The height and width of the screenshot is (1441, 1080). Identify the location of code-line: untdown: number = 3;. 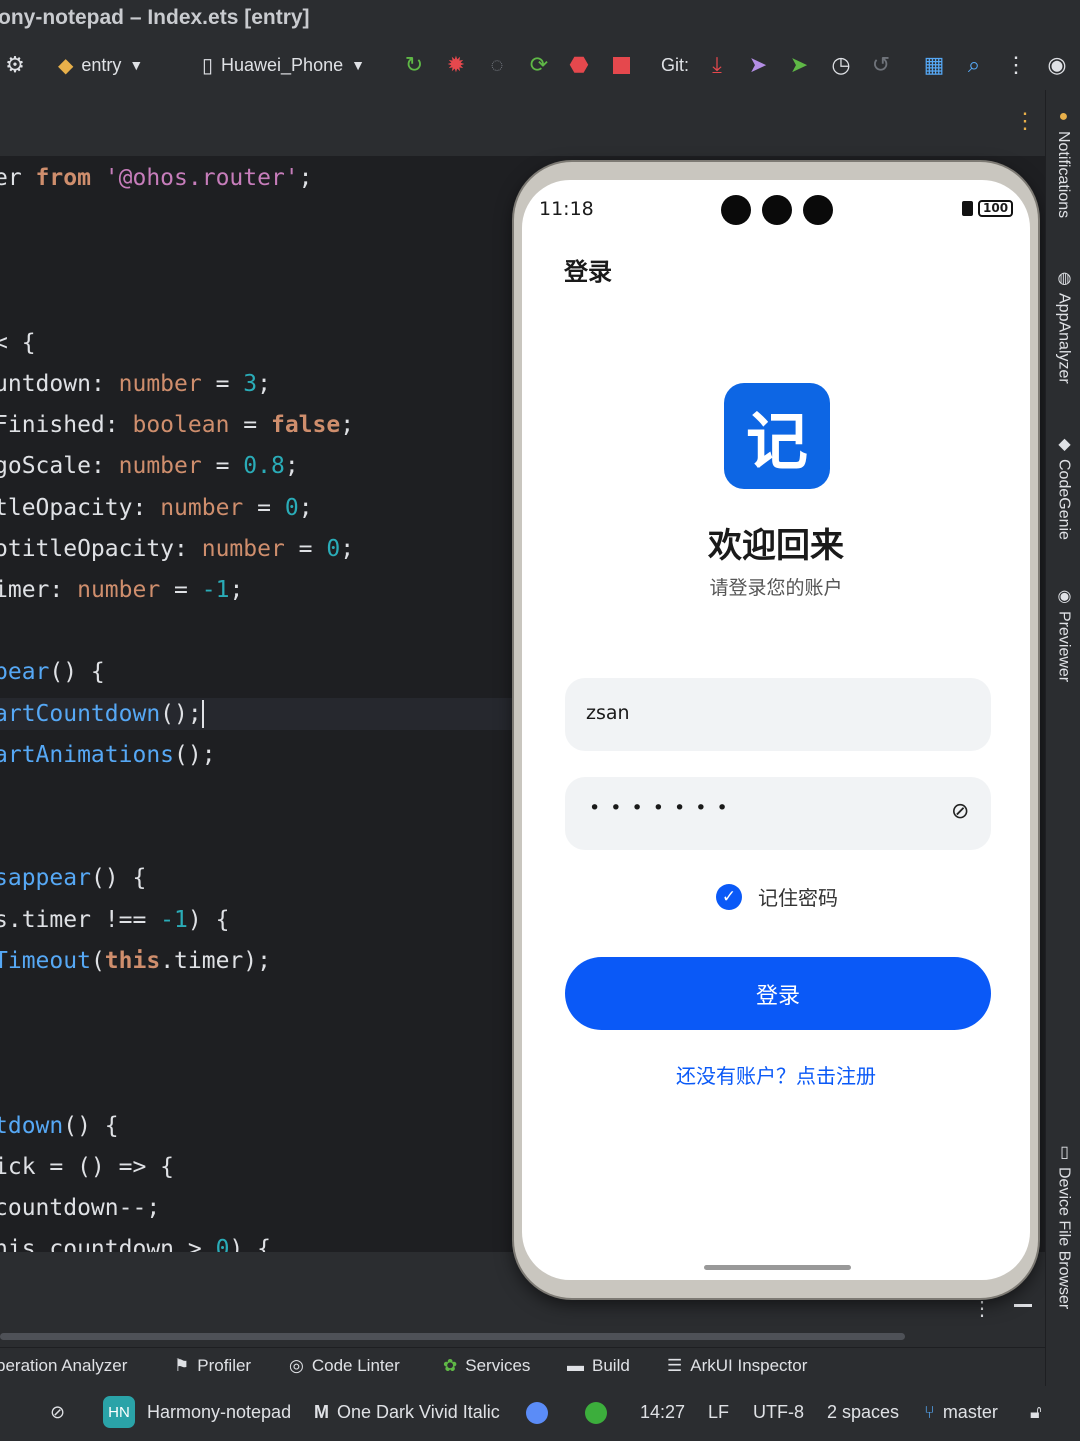
(257, 384).